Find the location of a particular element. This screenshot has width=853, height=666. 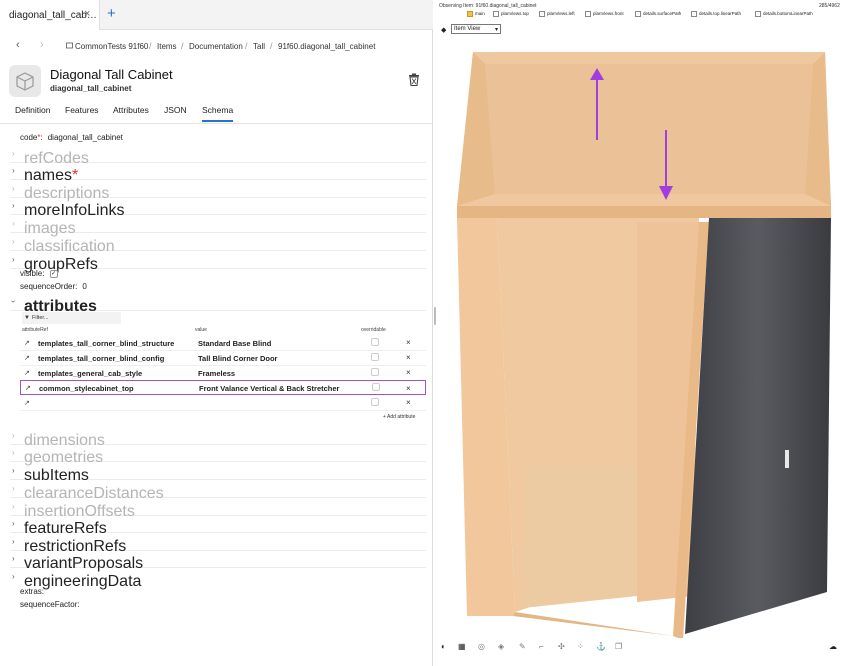

tree-row-insertionoffsets: › insertionOffsets is located at coordinates (218, 509).